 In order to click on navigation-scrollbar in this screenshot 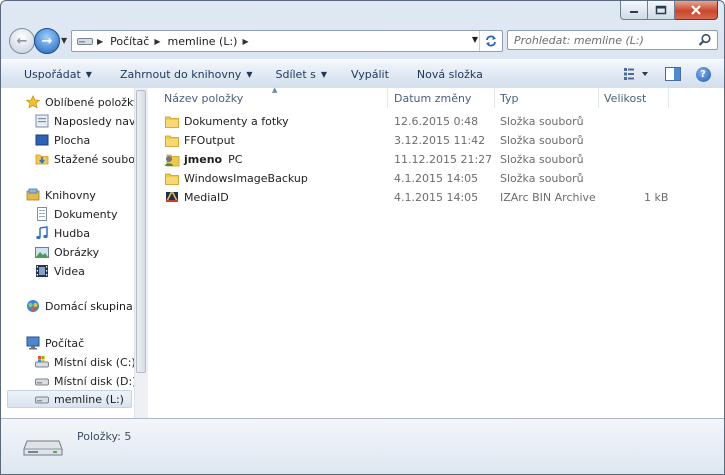, I will do `click(141, 253)`.